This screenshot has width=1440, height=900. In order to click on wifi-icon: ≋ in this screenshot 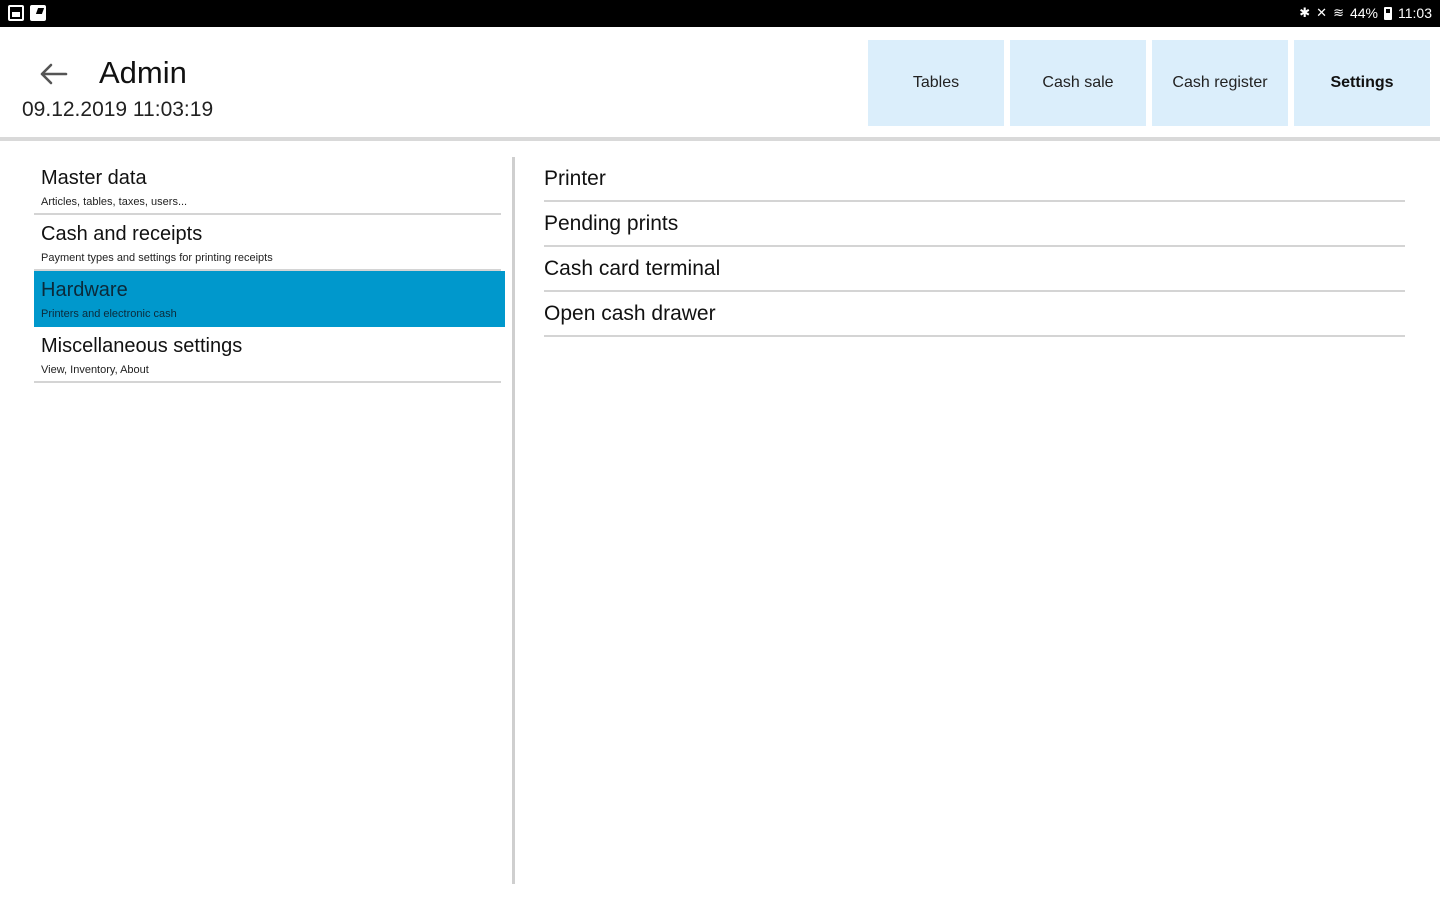, I will do `click(1338, 12)`.